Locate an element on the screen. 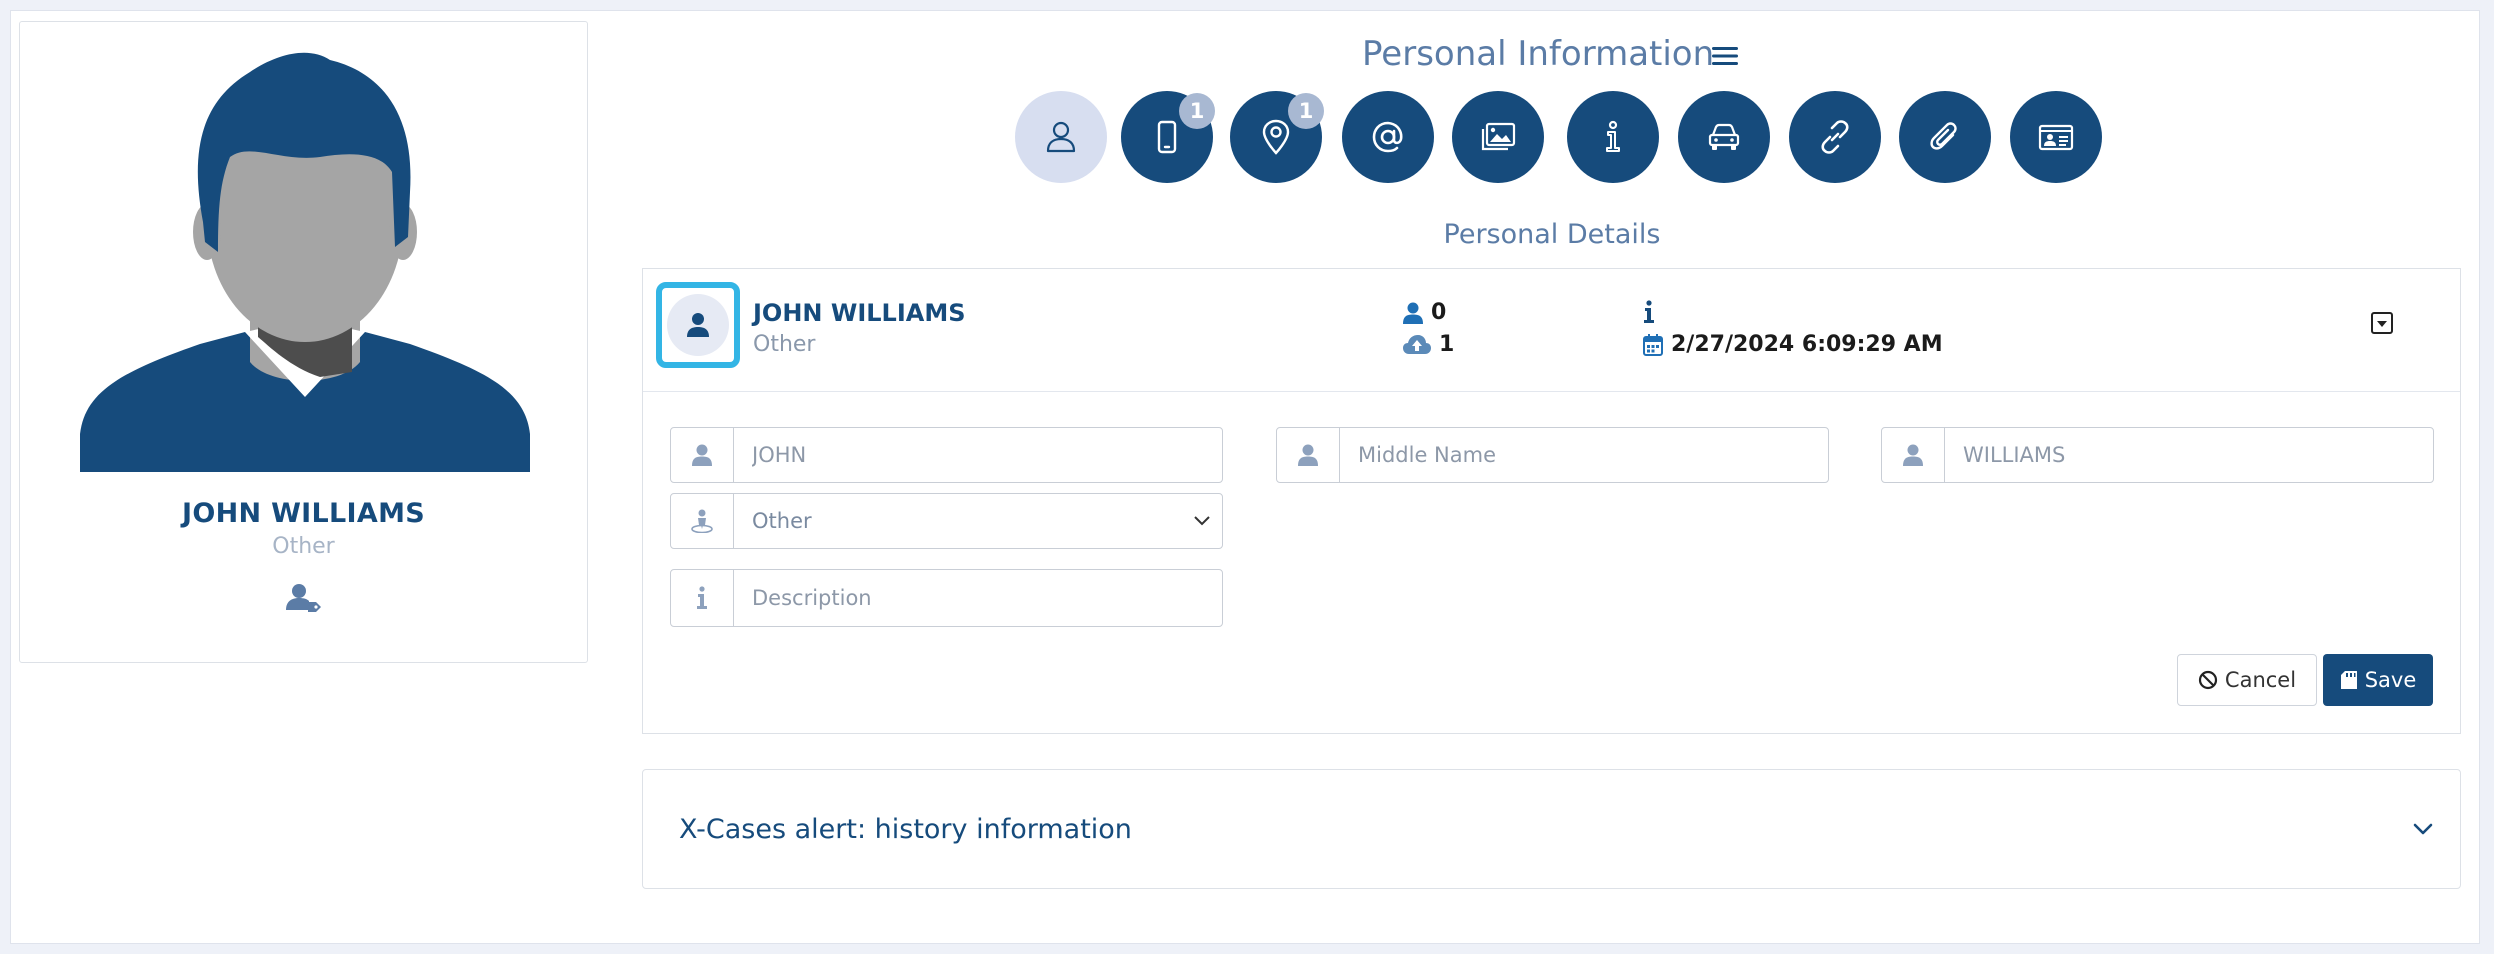 The height and width of the screenshot is (954, 2494). timestamp: 2/27/2024 6:09:29 AM is located at coordinates (1793, 344).